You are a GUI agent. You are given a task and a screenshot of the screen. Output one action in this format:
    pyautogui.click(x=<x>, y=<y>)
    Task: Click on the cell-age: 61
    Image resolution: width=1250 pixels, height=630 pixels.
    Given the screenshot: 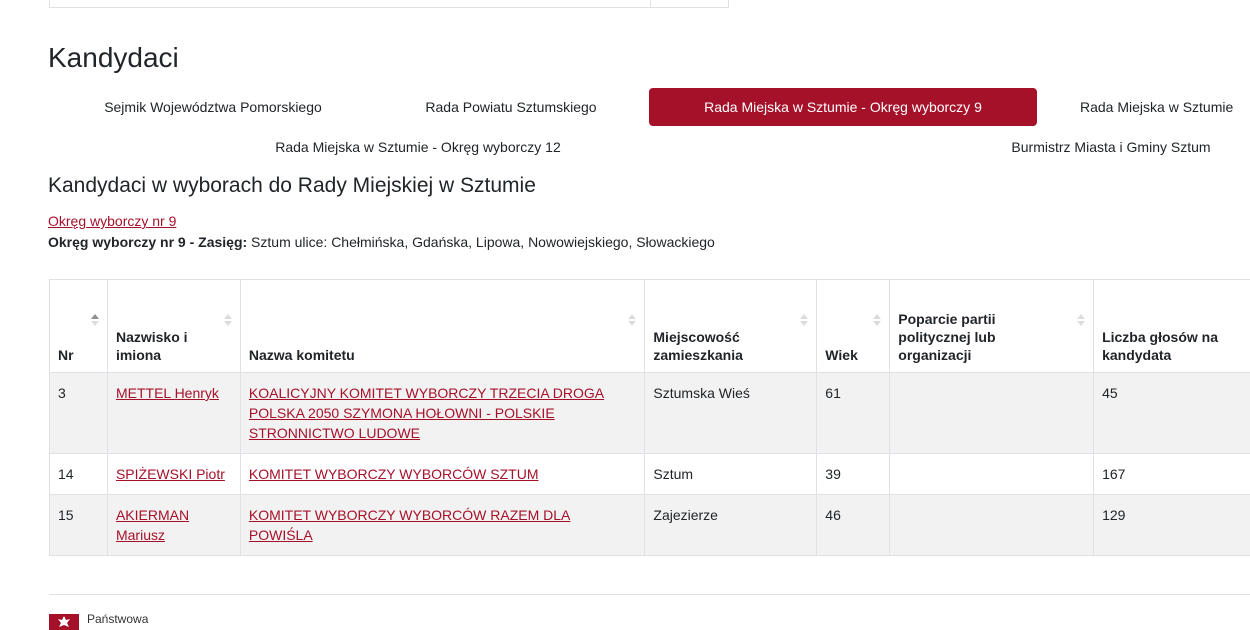 What is the action you would take?
    pyautogui.click(x=853, y=413)
    